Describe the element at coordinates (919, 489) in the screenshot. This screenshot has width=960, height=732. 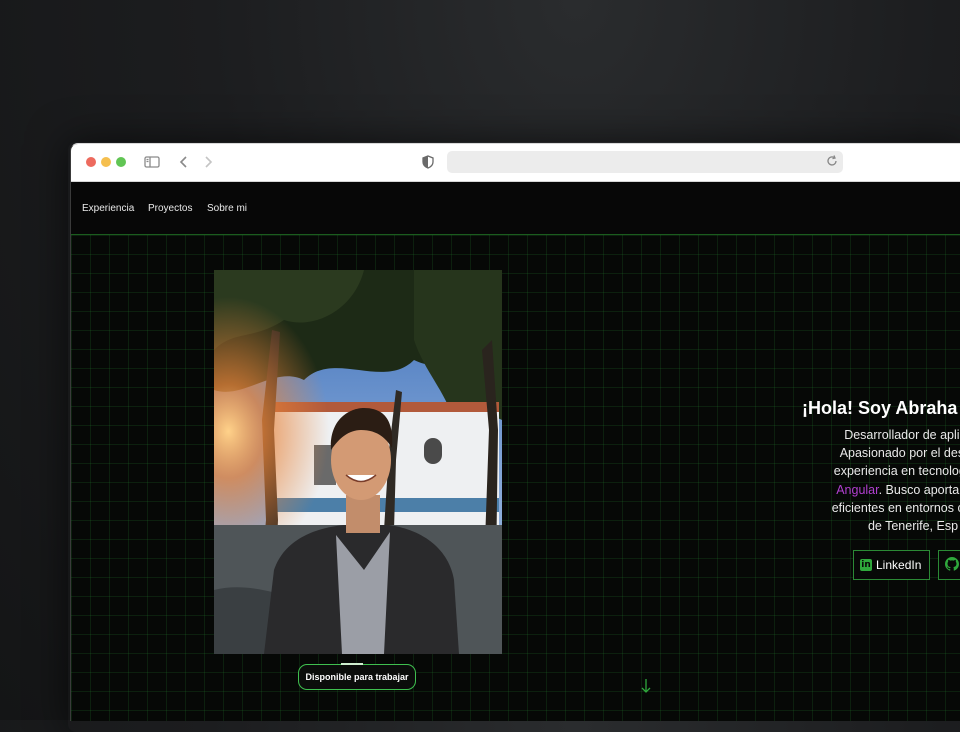
I see `hero-line-4-rest: . Busco aportar solu` at that location.